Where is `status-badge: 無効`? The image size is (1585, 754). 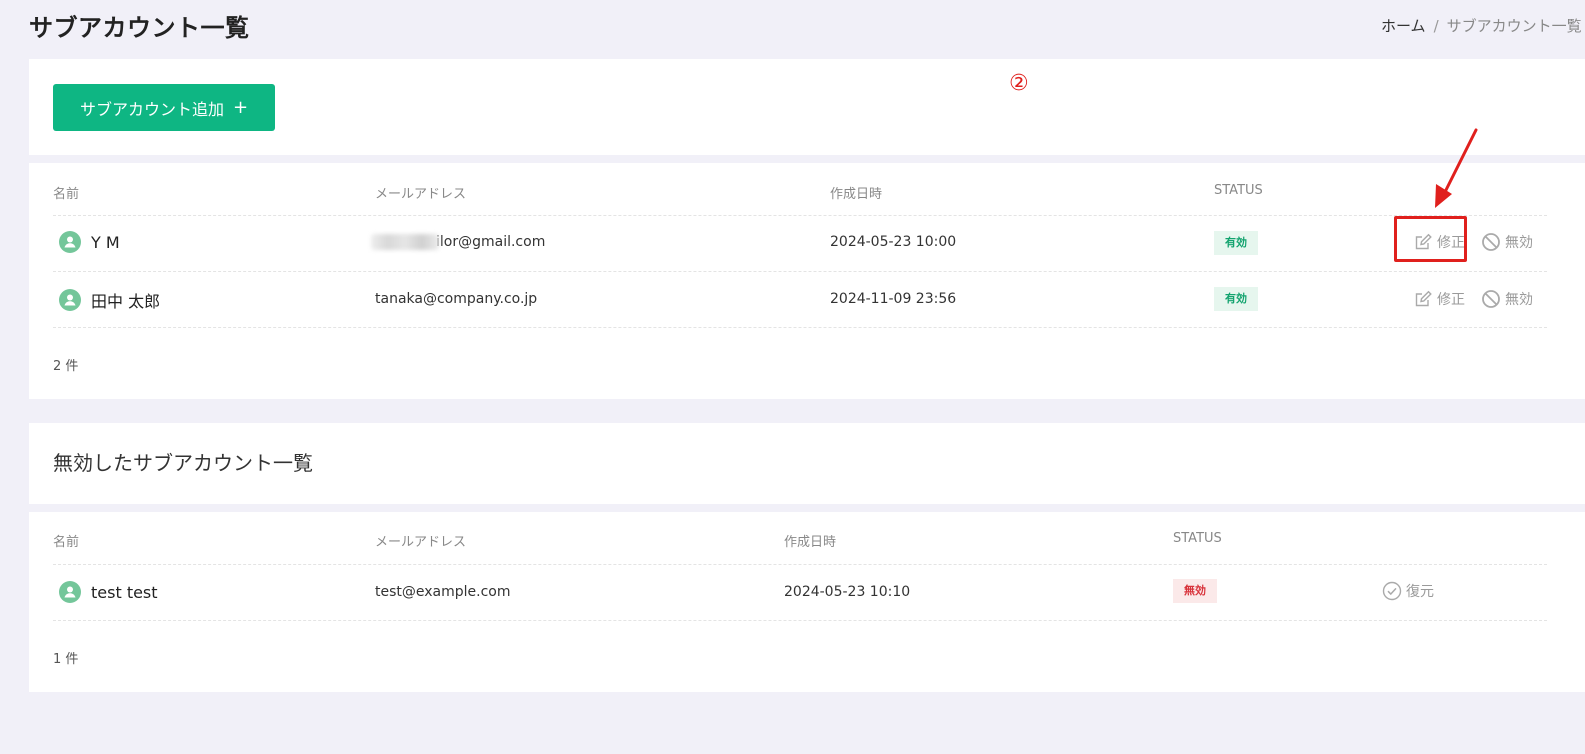
status-badge: 無効 is located at coordinates (1195, 591).